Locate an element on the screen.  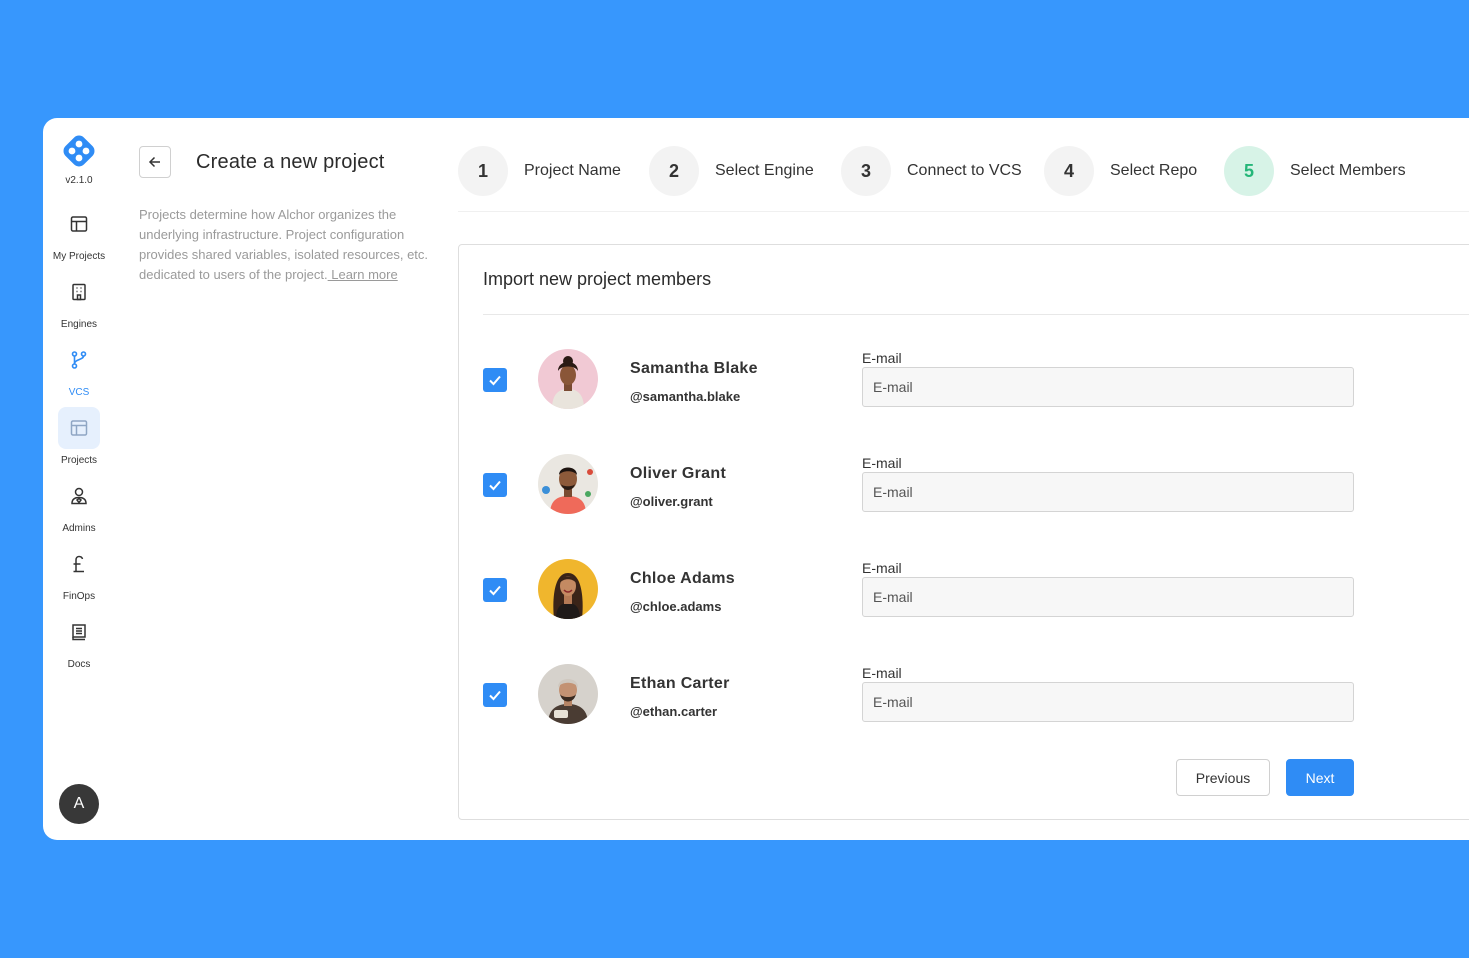
building-icon is located at coordinates (79, 292).